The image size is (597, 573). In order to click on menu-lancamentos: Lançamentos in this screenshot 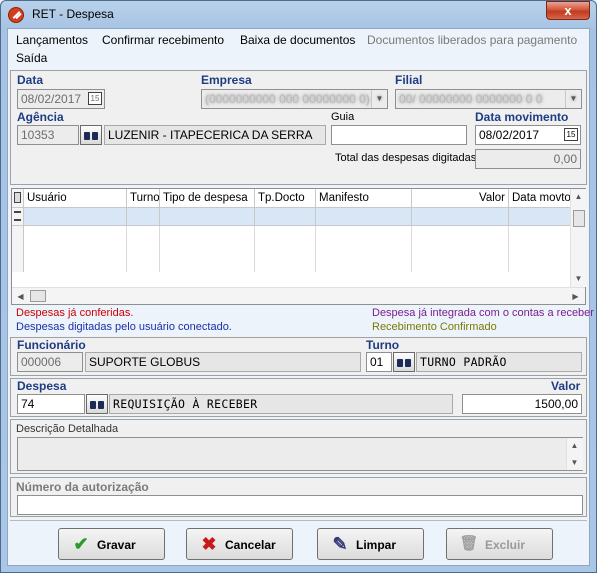, I will do `click(52, 40)`.